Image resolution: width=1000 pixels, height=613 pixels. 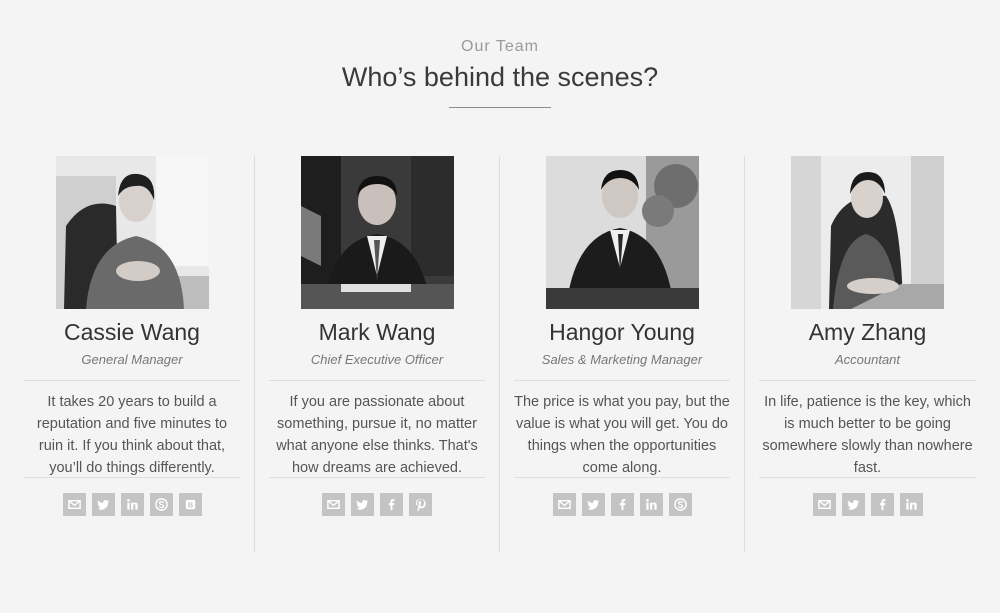 I want to click on pinterest-icon, so click(x=420, y=504).